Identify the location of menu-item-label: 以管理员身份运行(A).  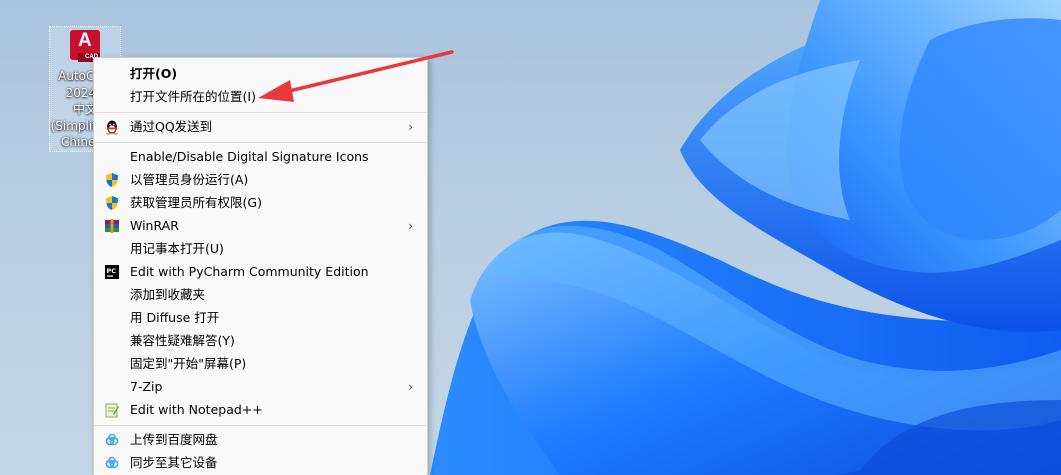
(189, 179).